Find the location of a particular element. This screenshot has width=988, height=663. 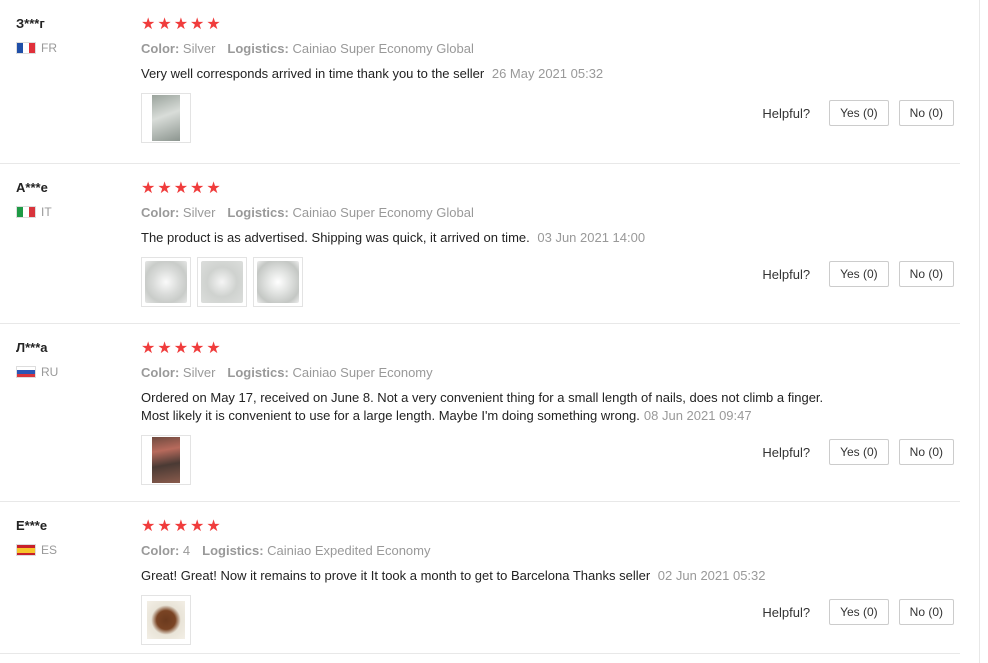

reviewer-name: Л***а is located at coordinates (32, 347).